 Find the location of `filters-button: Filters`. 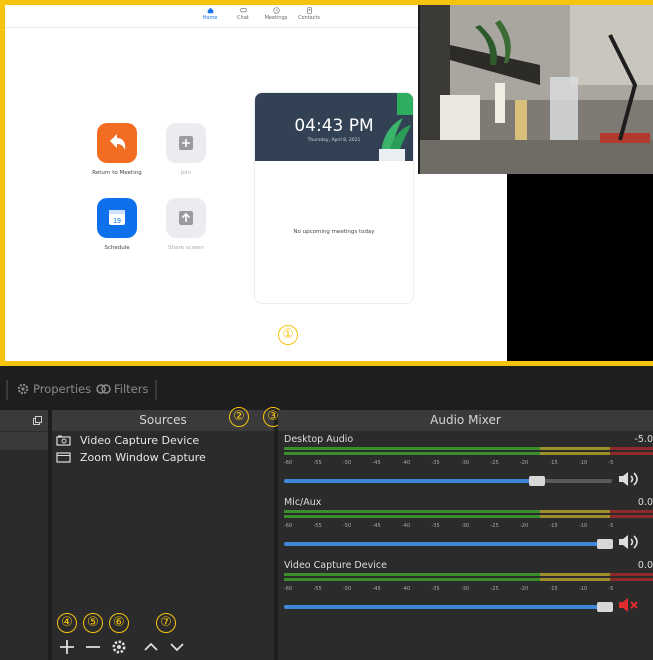

filters-button: Filters is located at coordinates (122, 389).